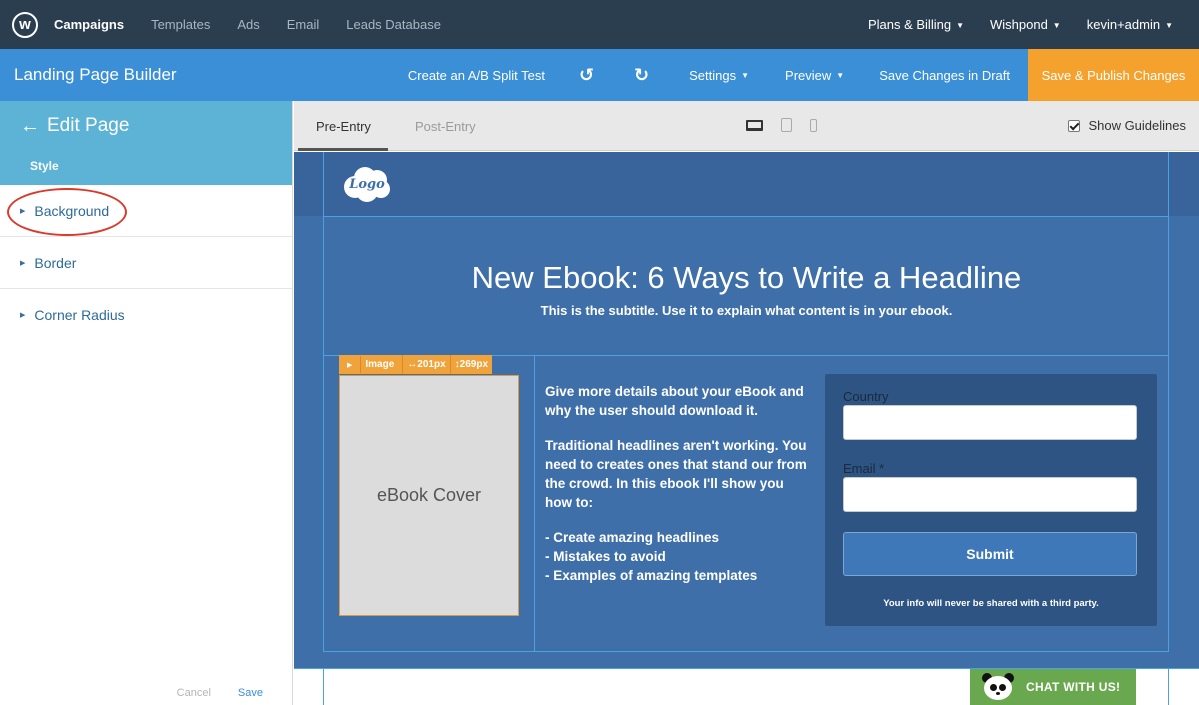  Describe the element at coordinates (944, 75) in the screenshot. I see `save-draft-button: Save Changes in Draft` at that location.